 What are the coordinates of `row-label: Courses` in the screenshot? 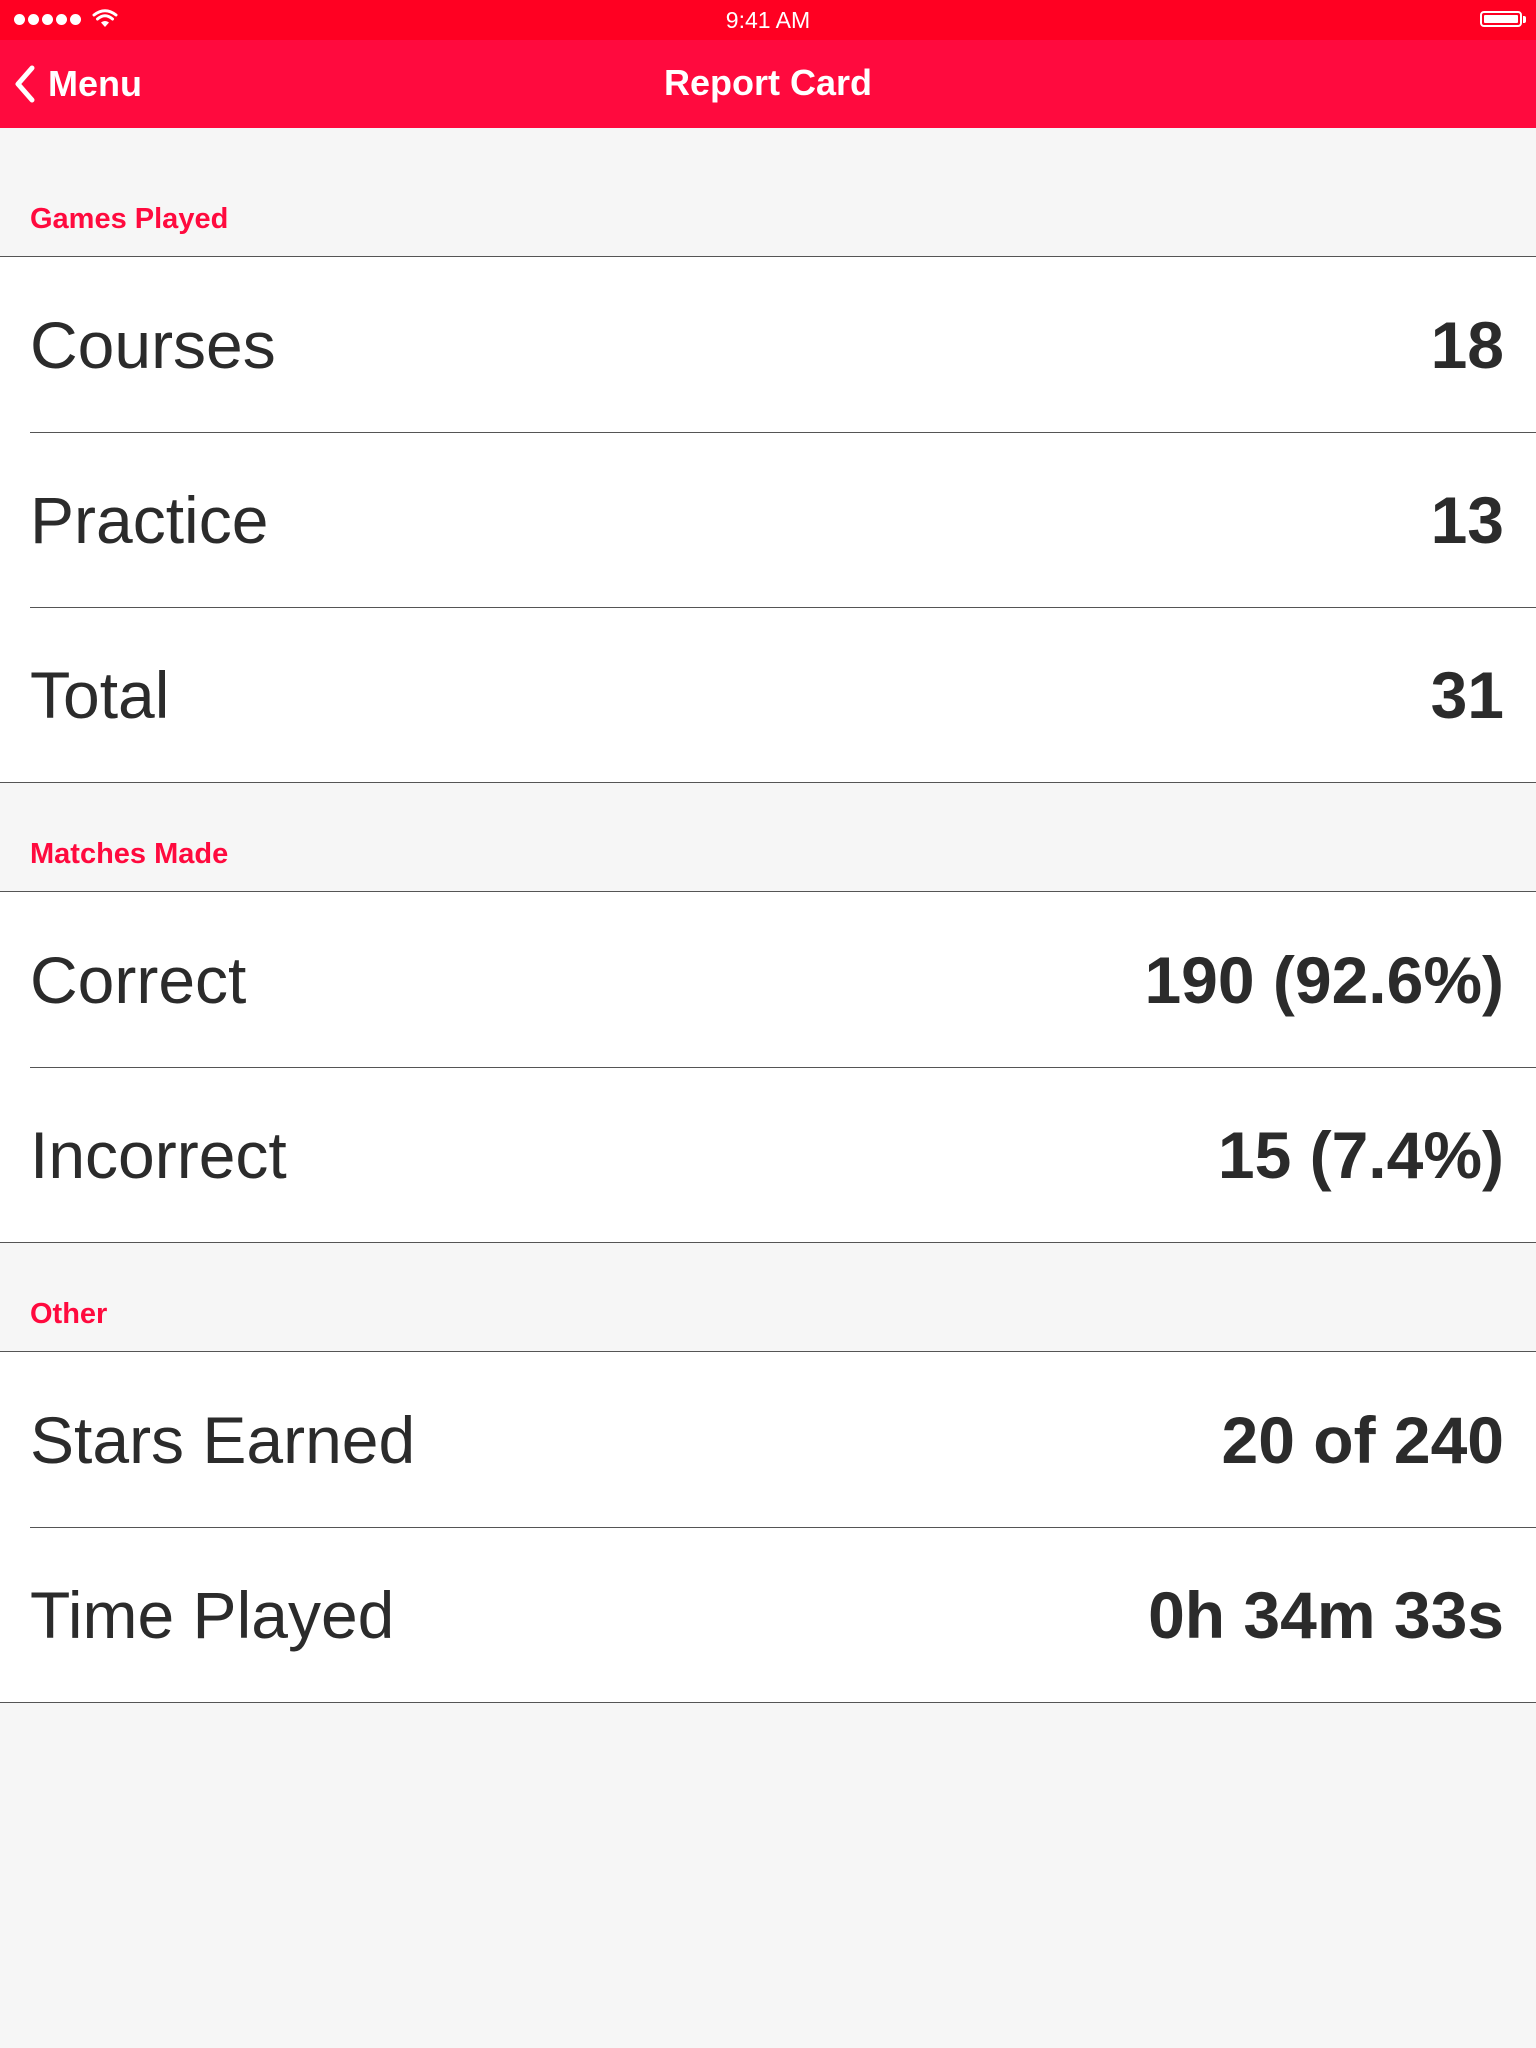 It's located at (153, 344).